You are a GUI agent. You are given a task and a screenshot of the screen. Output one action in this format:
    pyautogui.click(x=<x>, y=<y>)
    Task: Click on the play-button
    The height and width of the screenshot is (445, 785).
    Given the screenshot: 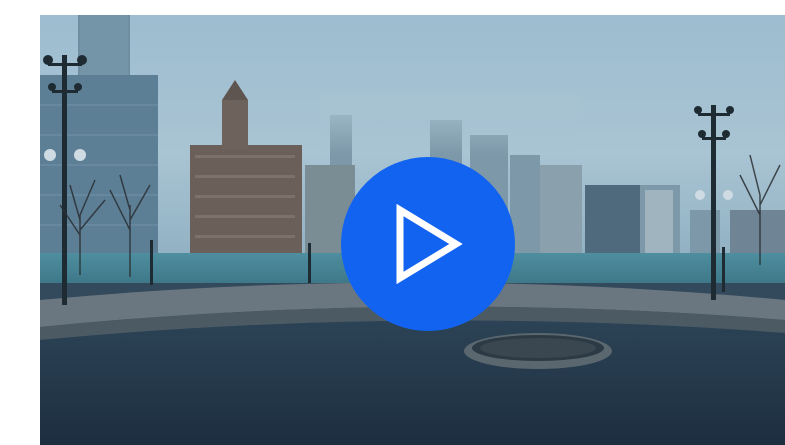 What is the action you would take?
    pyautogui.click(x=428, y=244)
    